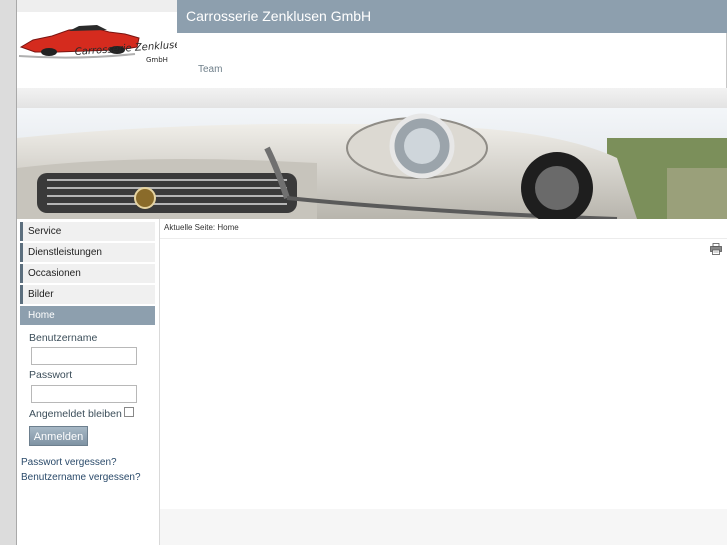 The height and width of the screenshot is (545, 727). Describe the element at coordinates (716, 249) in the screenshot. I see `print-icon` at that location.